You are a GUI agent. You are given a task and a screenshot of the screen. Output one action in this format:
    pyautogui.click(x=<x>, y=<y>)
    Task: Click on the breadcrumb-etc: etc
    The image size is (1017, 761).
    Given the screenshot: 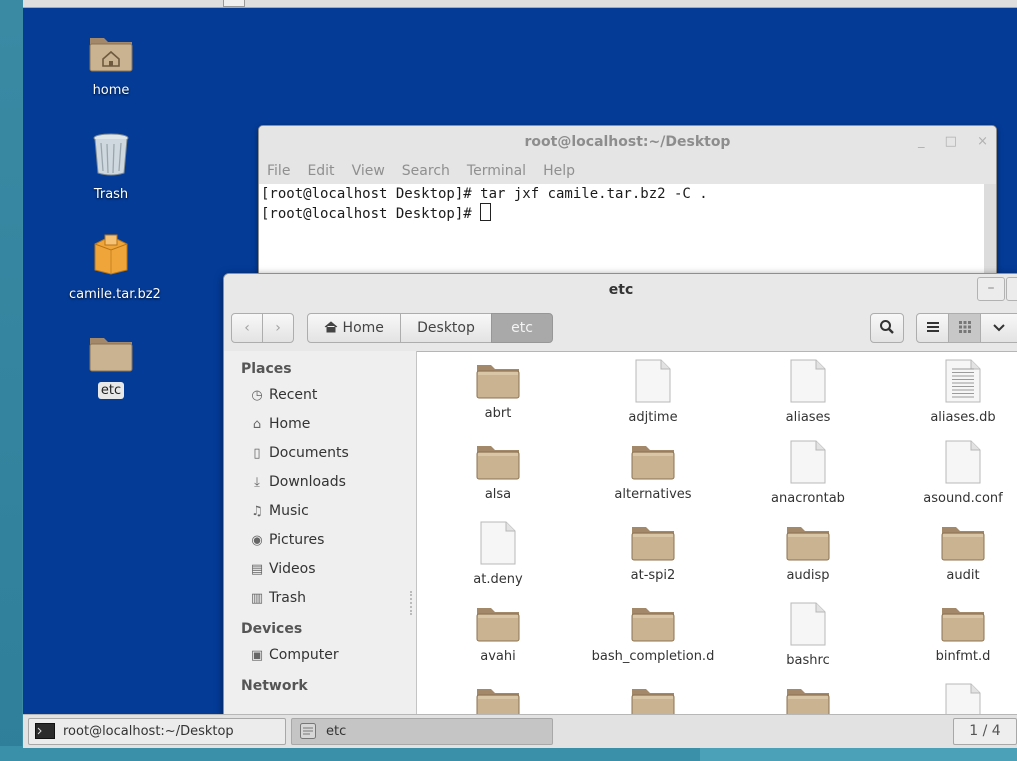 What is the action you would take?
    pyautogui.click(x=522, y=328)
    